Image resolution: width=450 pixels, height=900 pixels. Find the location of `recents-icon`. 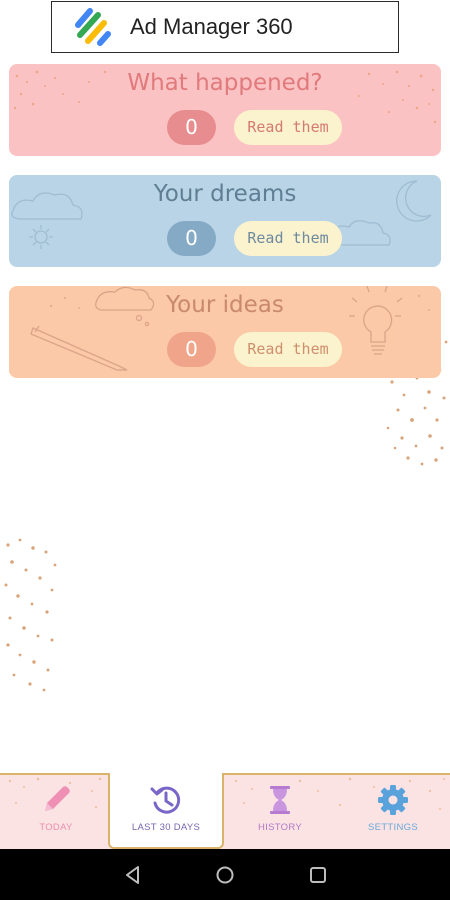

recents-icon is located at coordinates (318, 875).